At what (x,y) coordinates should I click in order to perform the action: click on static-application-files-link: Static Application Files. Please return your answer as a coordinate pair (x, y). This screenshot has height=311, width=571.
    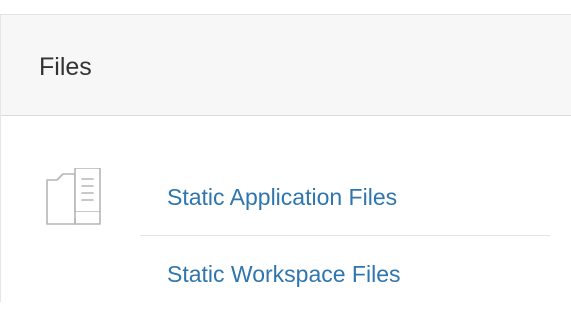
    Looking at the image, I should click on (282, 197).